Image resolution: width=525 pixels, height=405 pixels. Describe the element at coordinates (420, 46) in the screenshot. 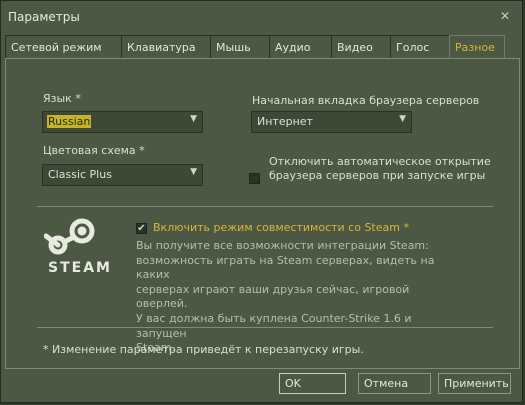

I see `tab-voice: Голос` at that location.